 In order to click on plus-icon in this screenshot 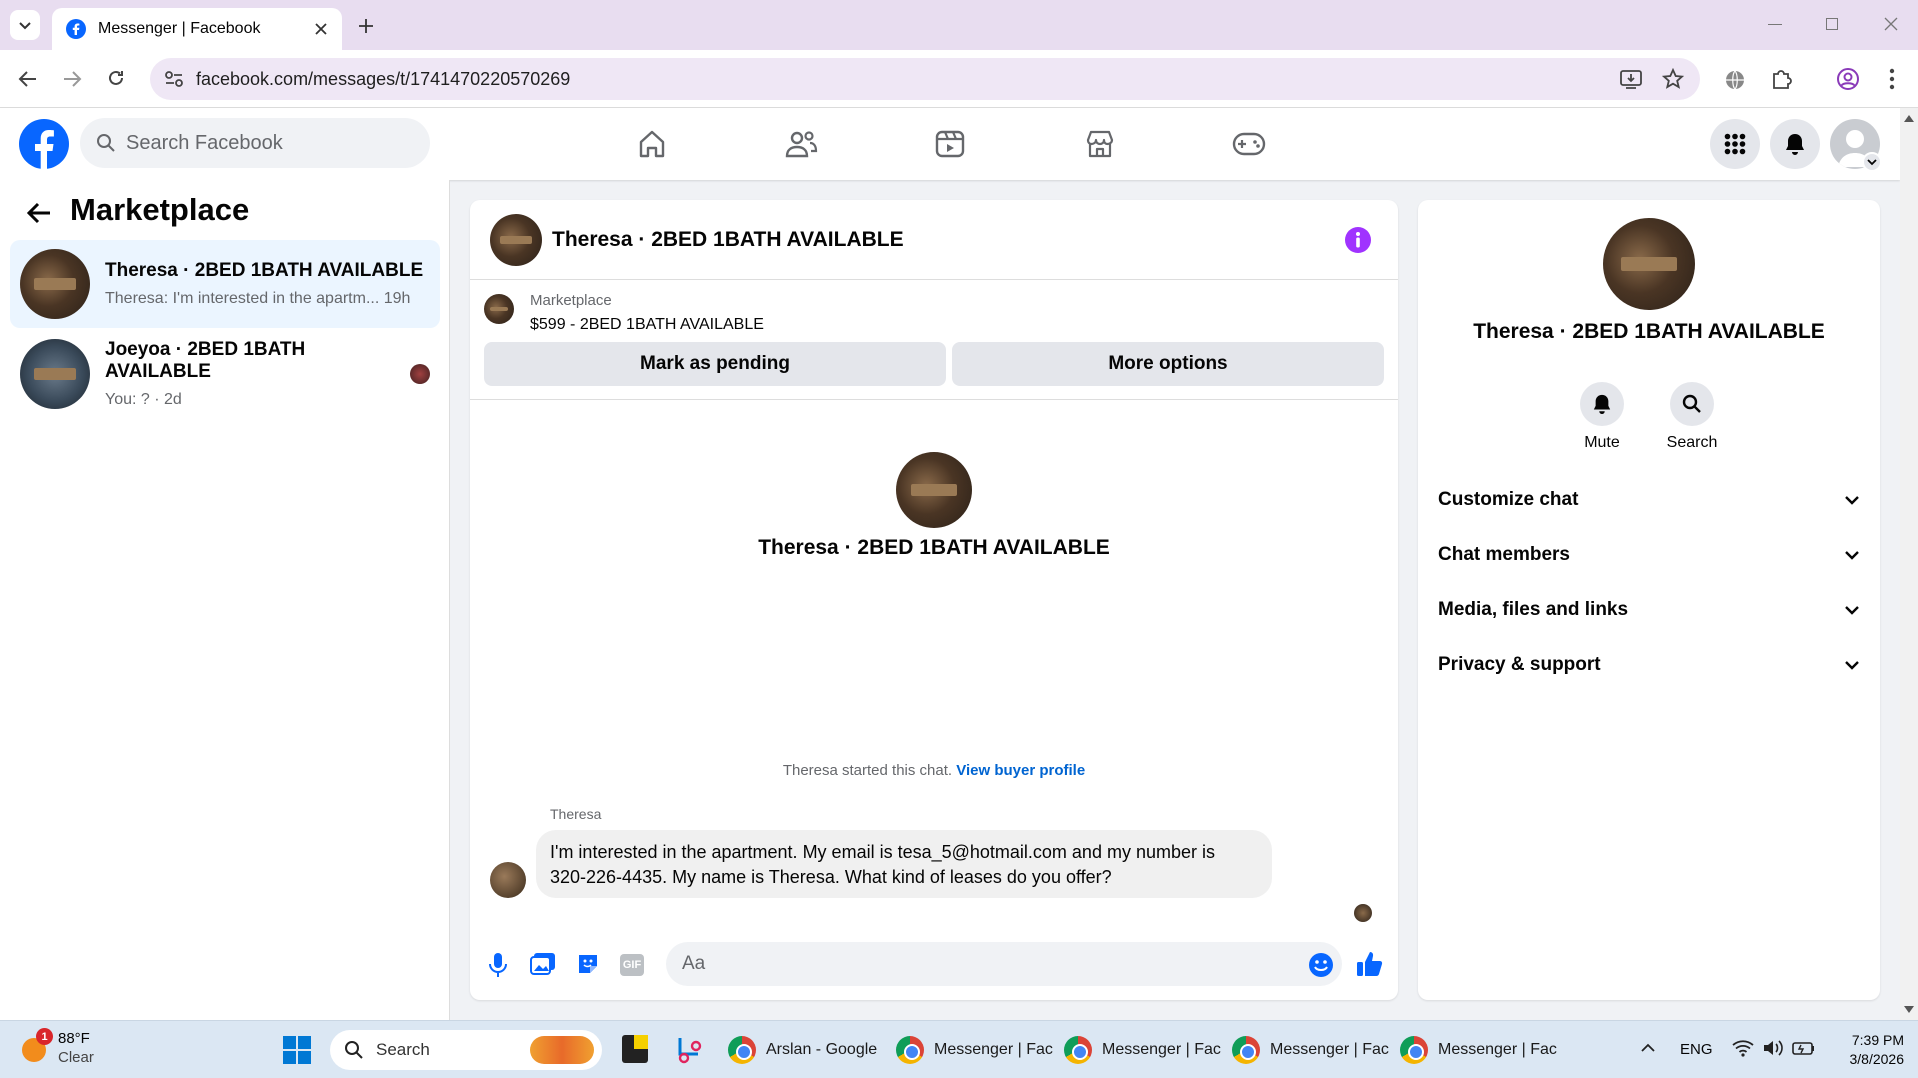, I will do `click(366, 26)`.